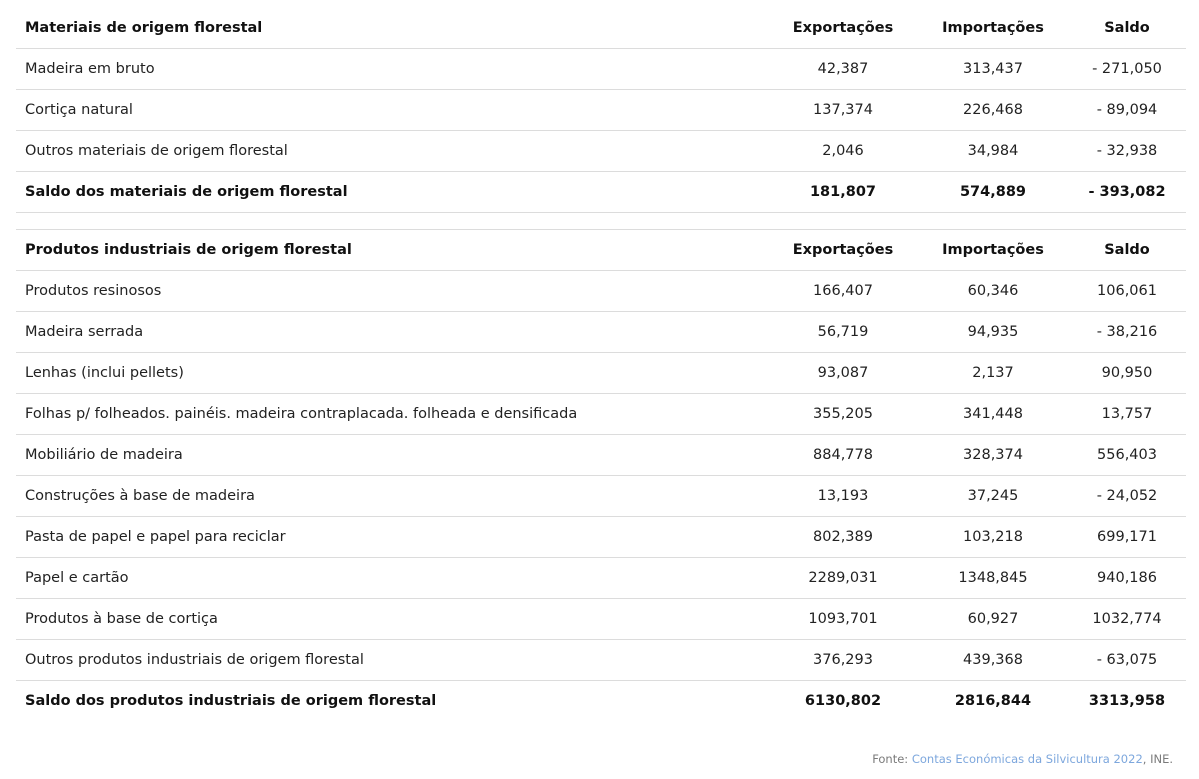  What do you see at coordinates (993, 373) in the screenshot?
I see `row-imports: 2,137` at bounding box center [993, 373].